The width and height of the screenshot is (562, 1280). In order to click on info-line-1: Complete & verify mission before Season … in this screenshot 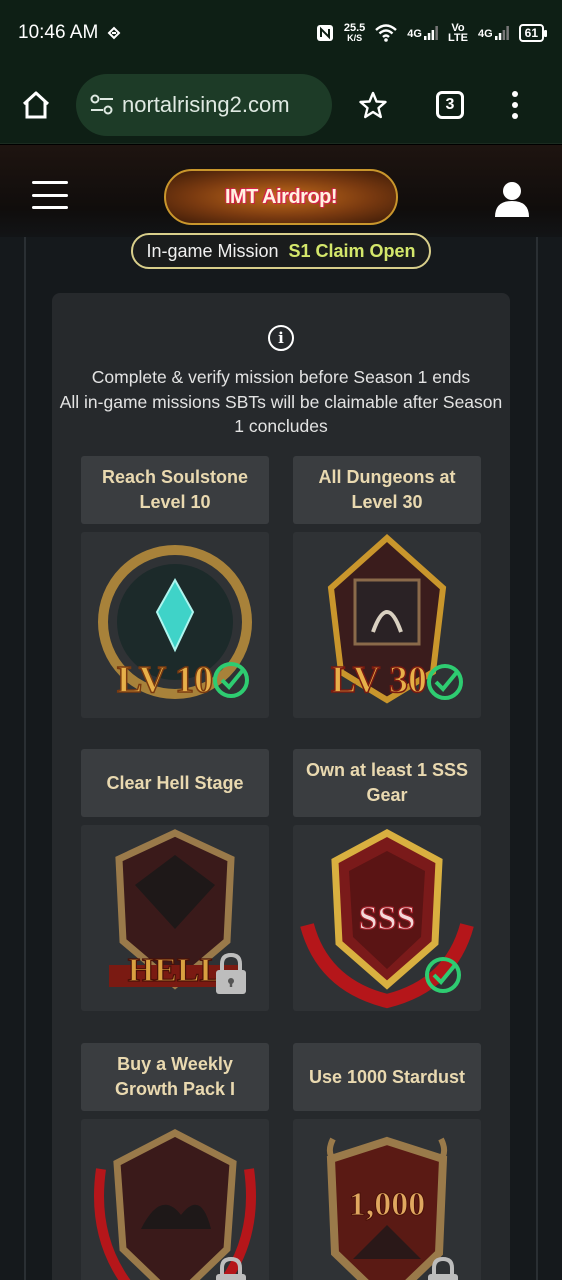, I will do `click(281, 377)`.